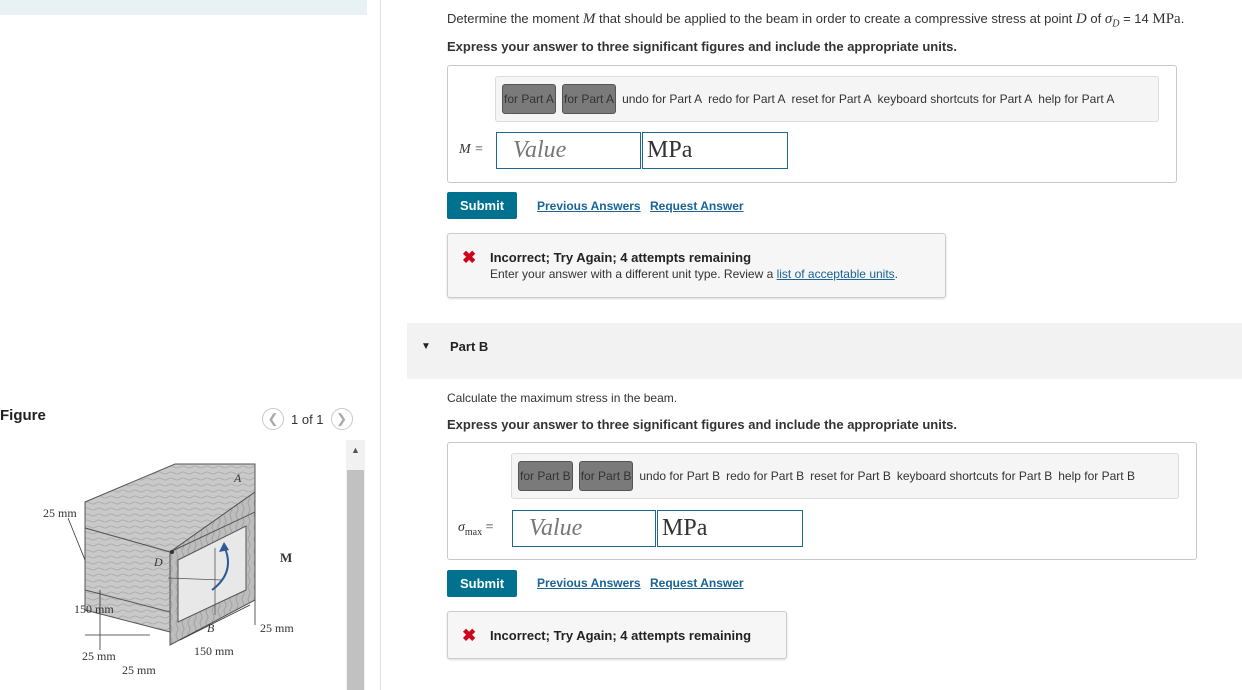 Image resolution: width=1242 pixels, height=690 pixels. What do you see at coordinates (679, 476) in the screenshot?
I see `undo-button: undo for Part B` at bounding box center [679, 476].